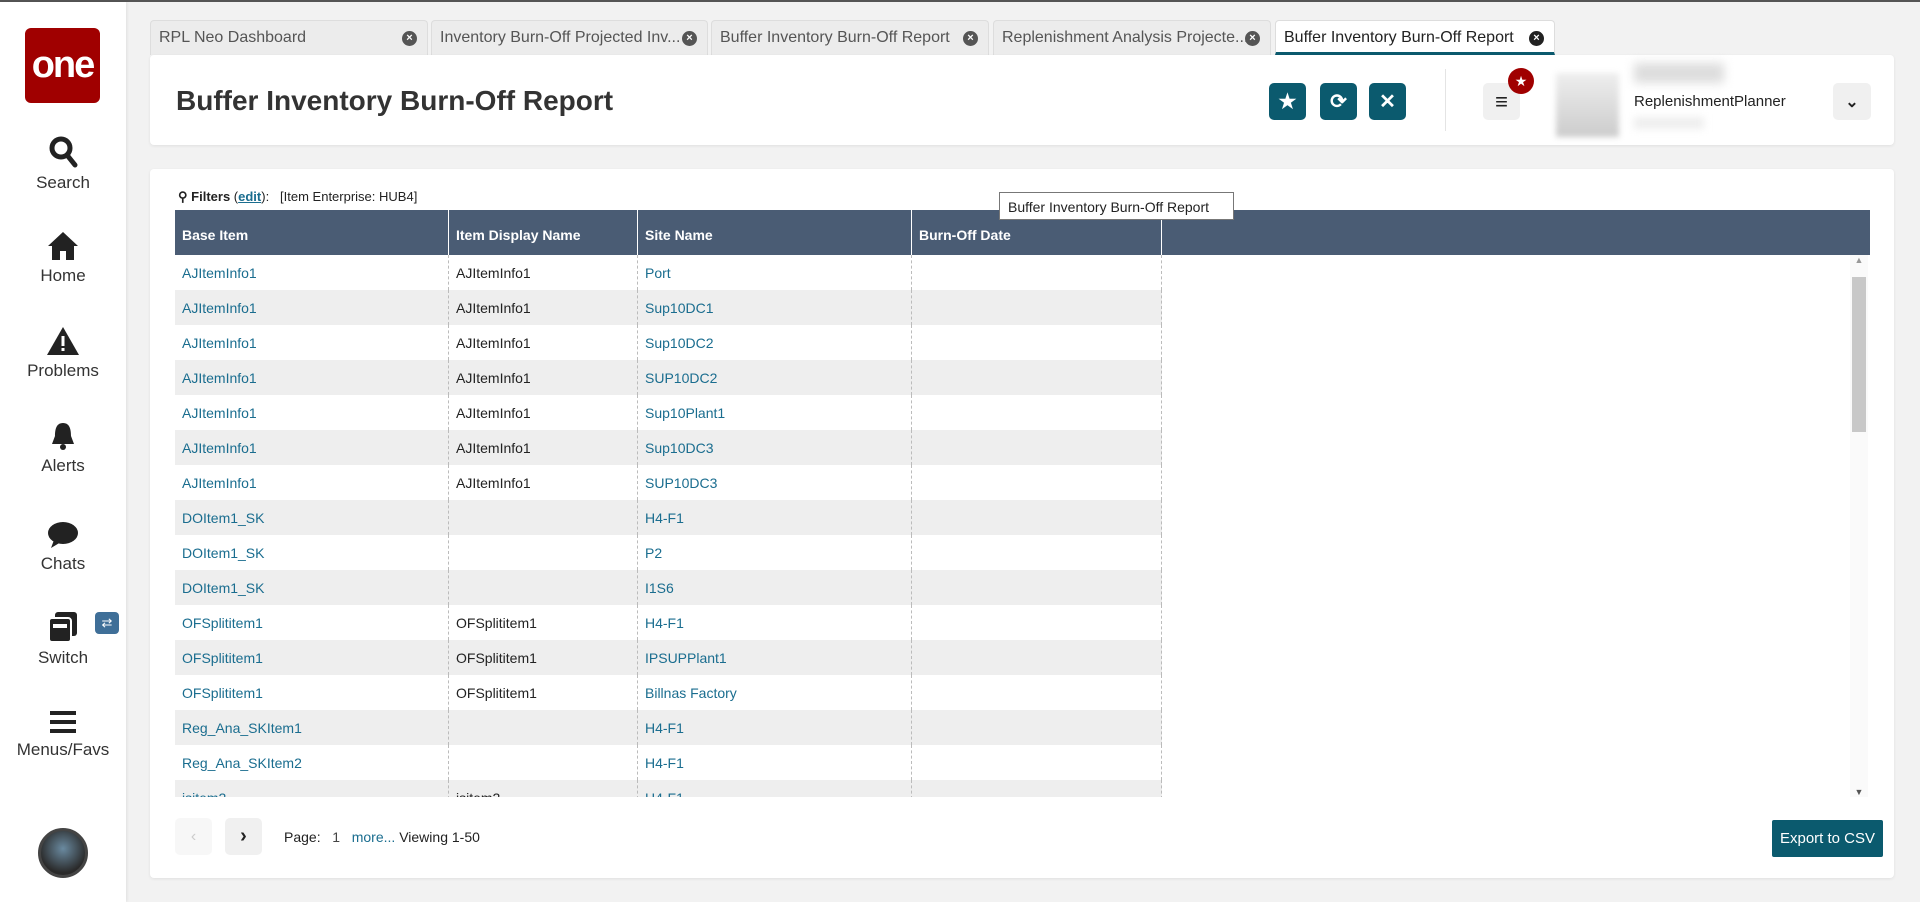  I want to click on table-row: DOItem1_SK P2, so click(1022, 552).